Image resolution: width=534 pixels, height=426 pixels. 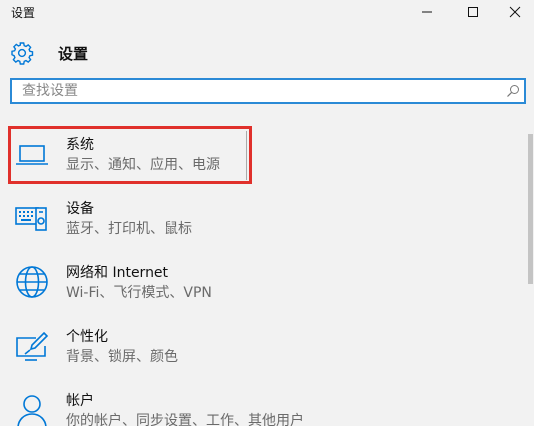 I want to click on category-name: 系统, so click(x=80, y=145).